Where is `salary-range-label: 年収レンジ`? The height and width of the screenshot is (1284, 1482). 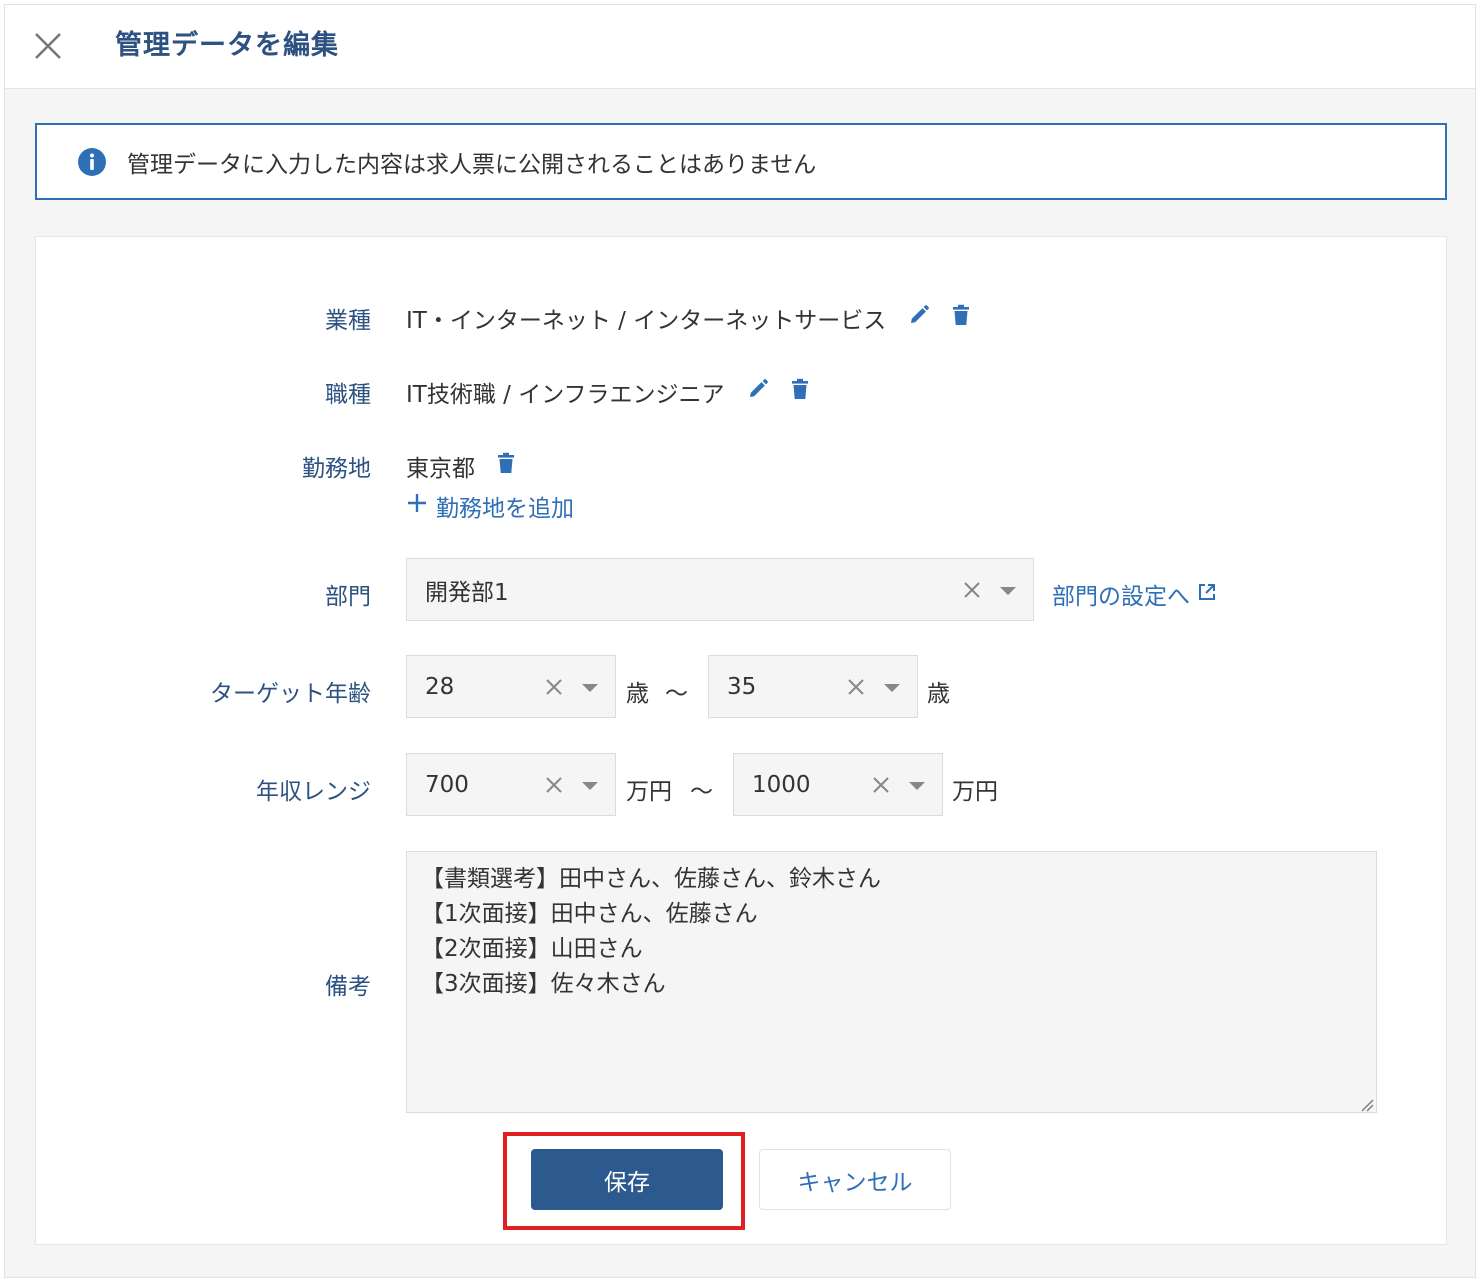 salary-range-label: 年収レンジ is located at coordinates (313, 792).